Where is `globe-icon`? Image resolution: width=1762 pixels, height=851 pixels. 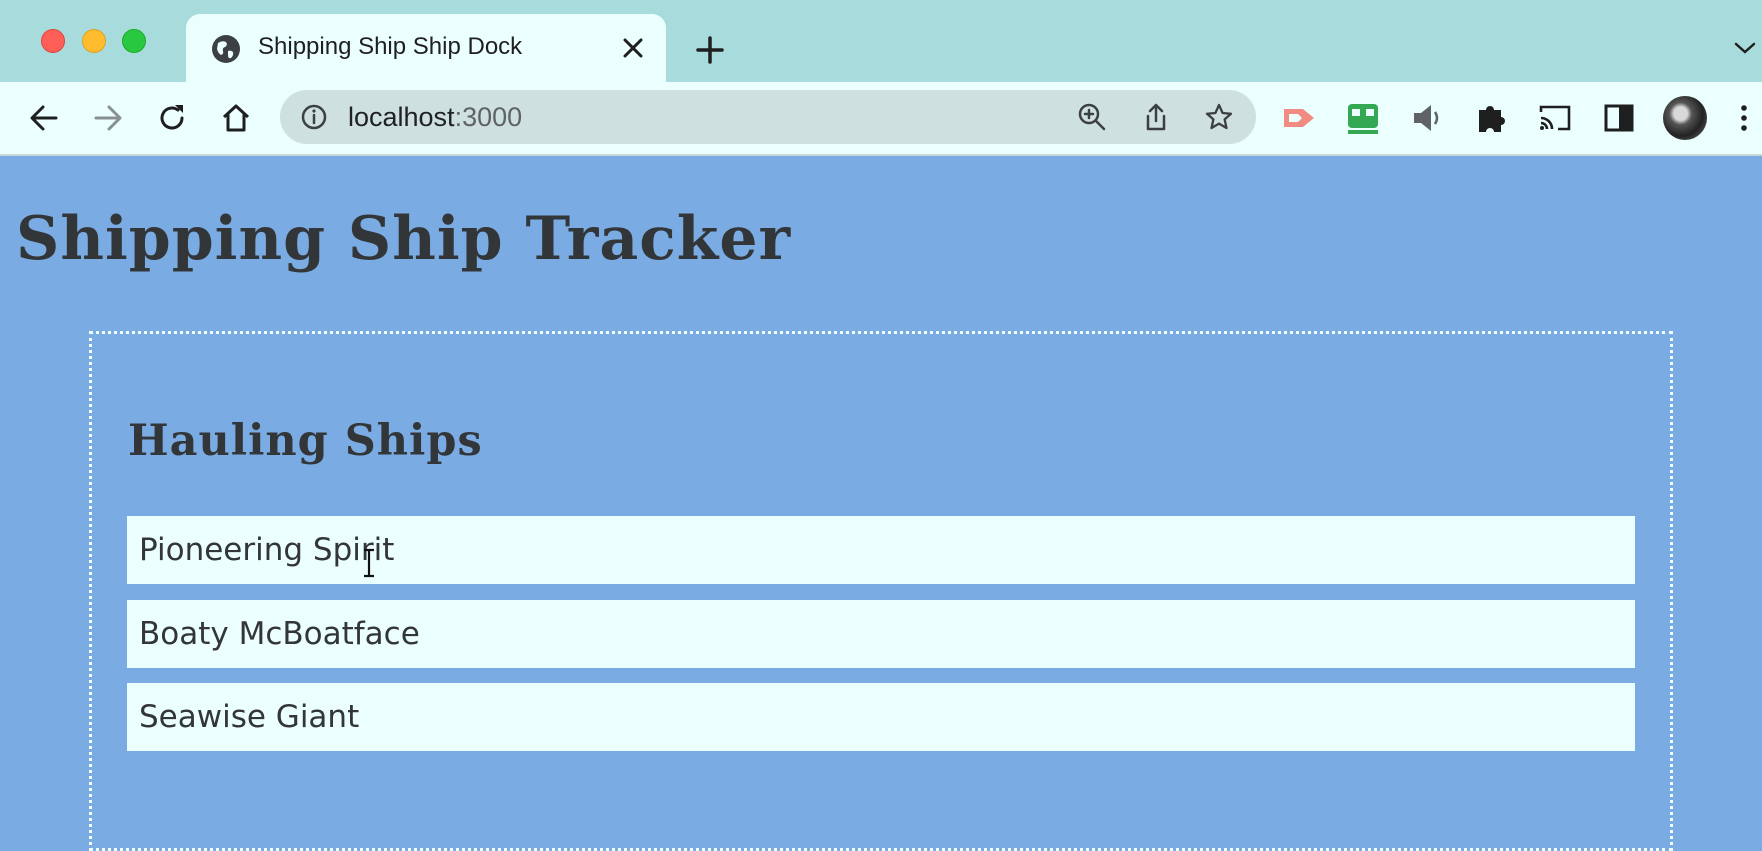 globe-icon is located at coordinates (226, 49).